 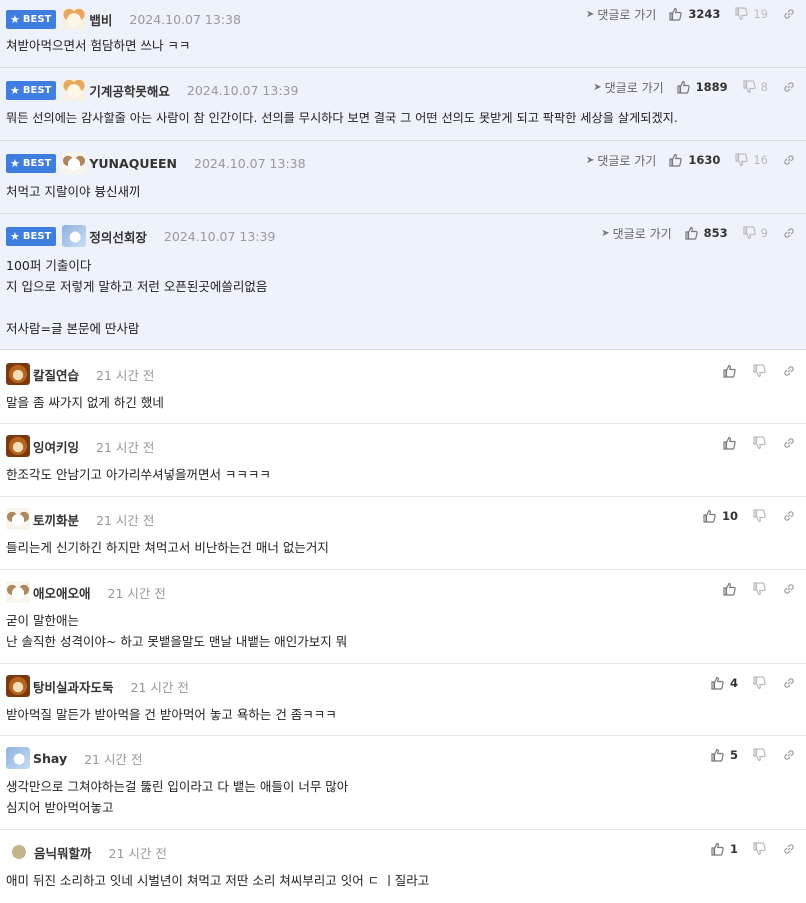 What do you see at coordinates (760, 14) in the screenshot?
I see `dislike-count: 19` at bounding box center [760, 14].